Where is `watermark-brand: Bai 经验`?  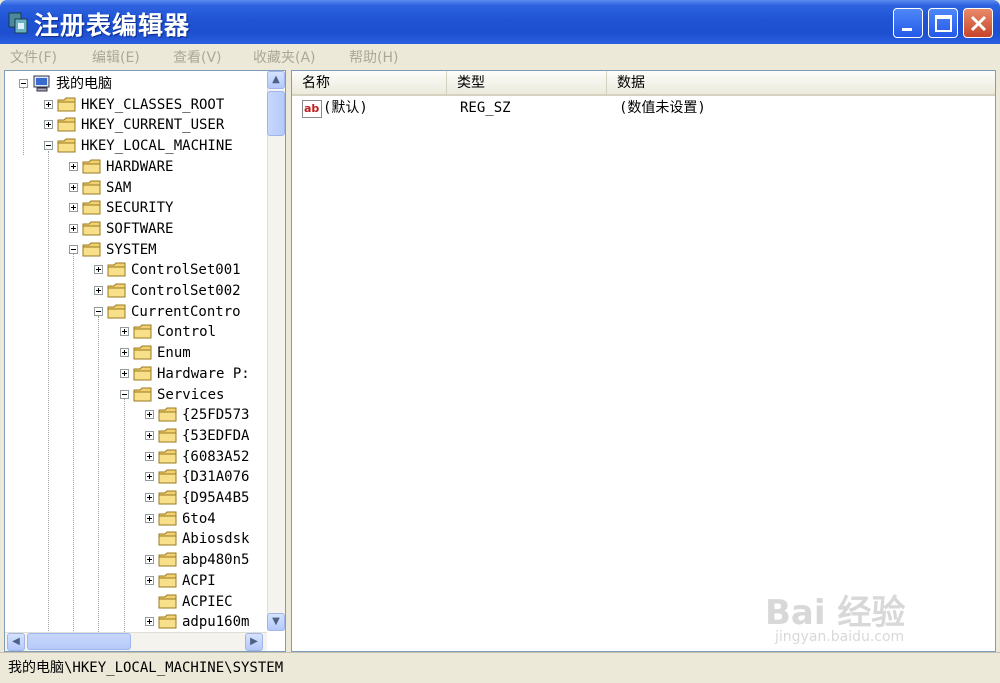
watermark-brand: Bai 经验 is located at coordinates (835, 613).